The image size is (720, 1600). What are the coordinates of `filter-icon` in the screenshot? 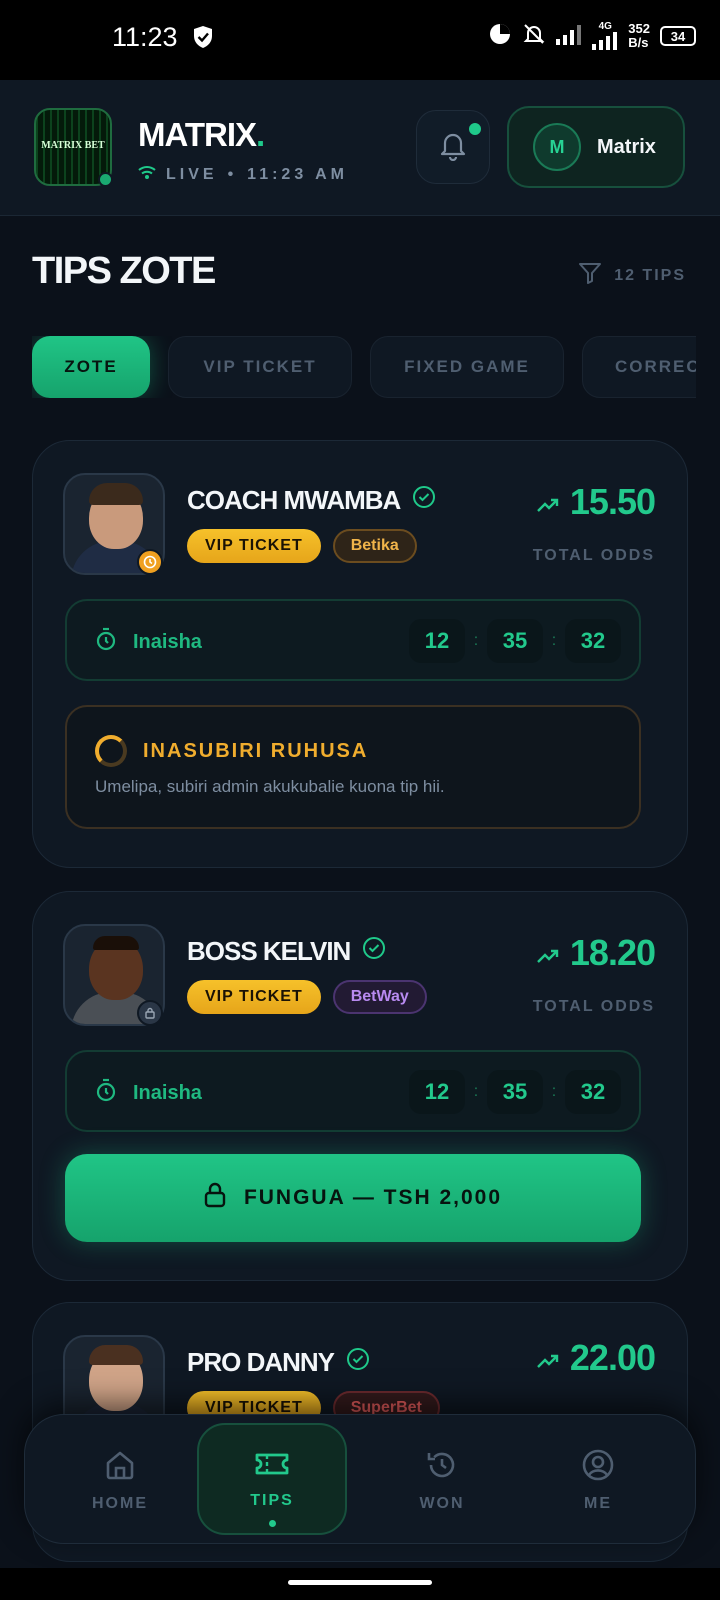 It's located at (590, 275).